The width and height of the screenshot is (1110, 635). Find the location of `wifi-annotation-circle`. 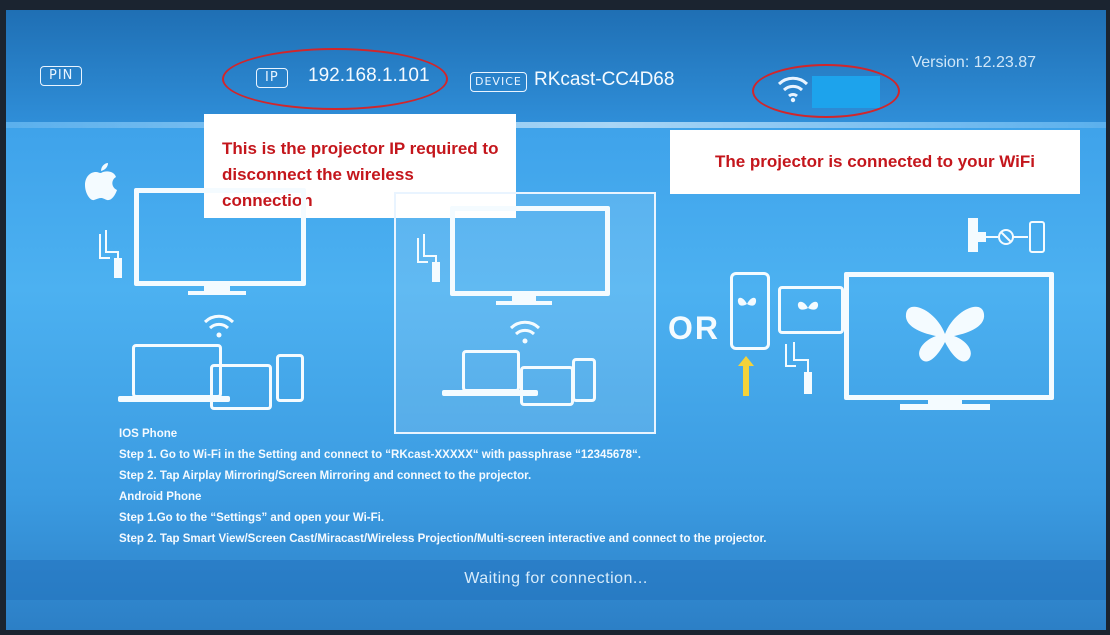

wifi-annotation-circle is located at coordinates (826, 91).